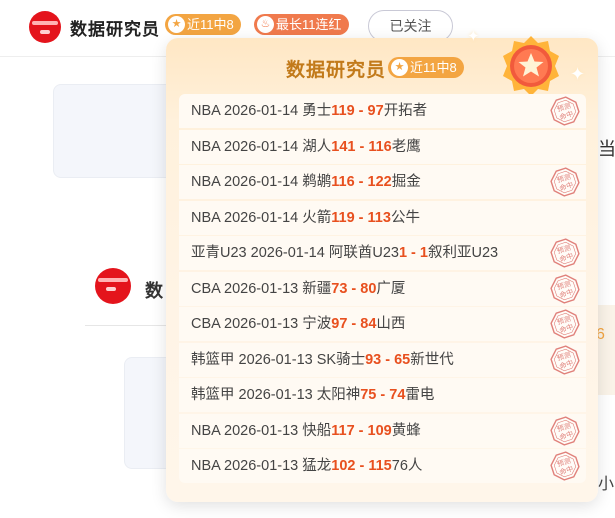 Image resolution: width=615 pixels, height=518 pixels. What do you see at coordinates (397, 395) in the screenshot?
I see `record-away-score: 74` at bounding box center [397, 395].